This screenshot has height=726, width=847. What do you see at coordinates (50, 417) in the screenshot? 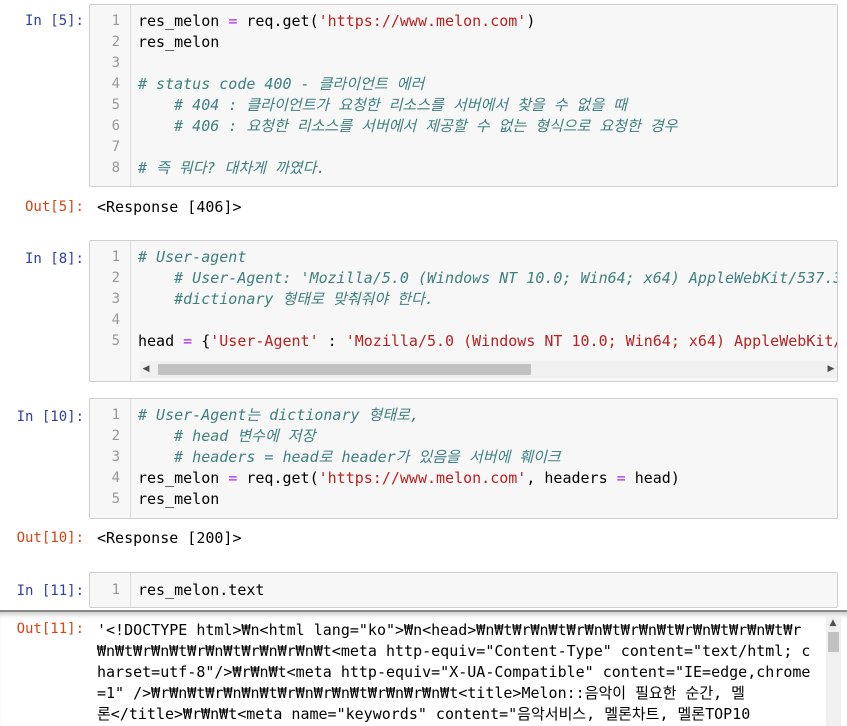
I see `cell-input-prompt: In [10]:` at bounding box center [50, 417].